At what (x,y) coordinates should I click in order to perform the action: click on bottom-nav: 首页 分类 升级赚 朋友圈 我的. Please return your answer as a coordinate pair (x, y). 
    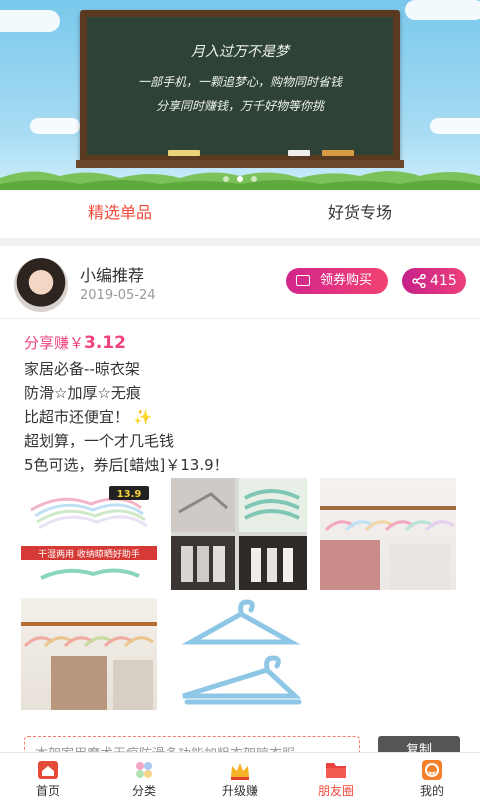
    Looking at the image, I should click on (240, 776).